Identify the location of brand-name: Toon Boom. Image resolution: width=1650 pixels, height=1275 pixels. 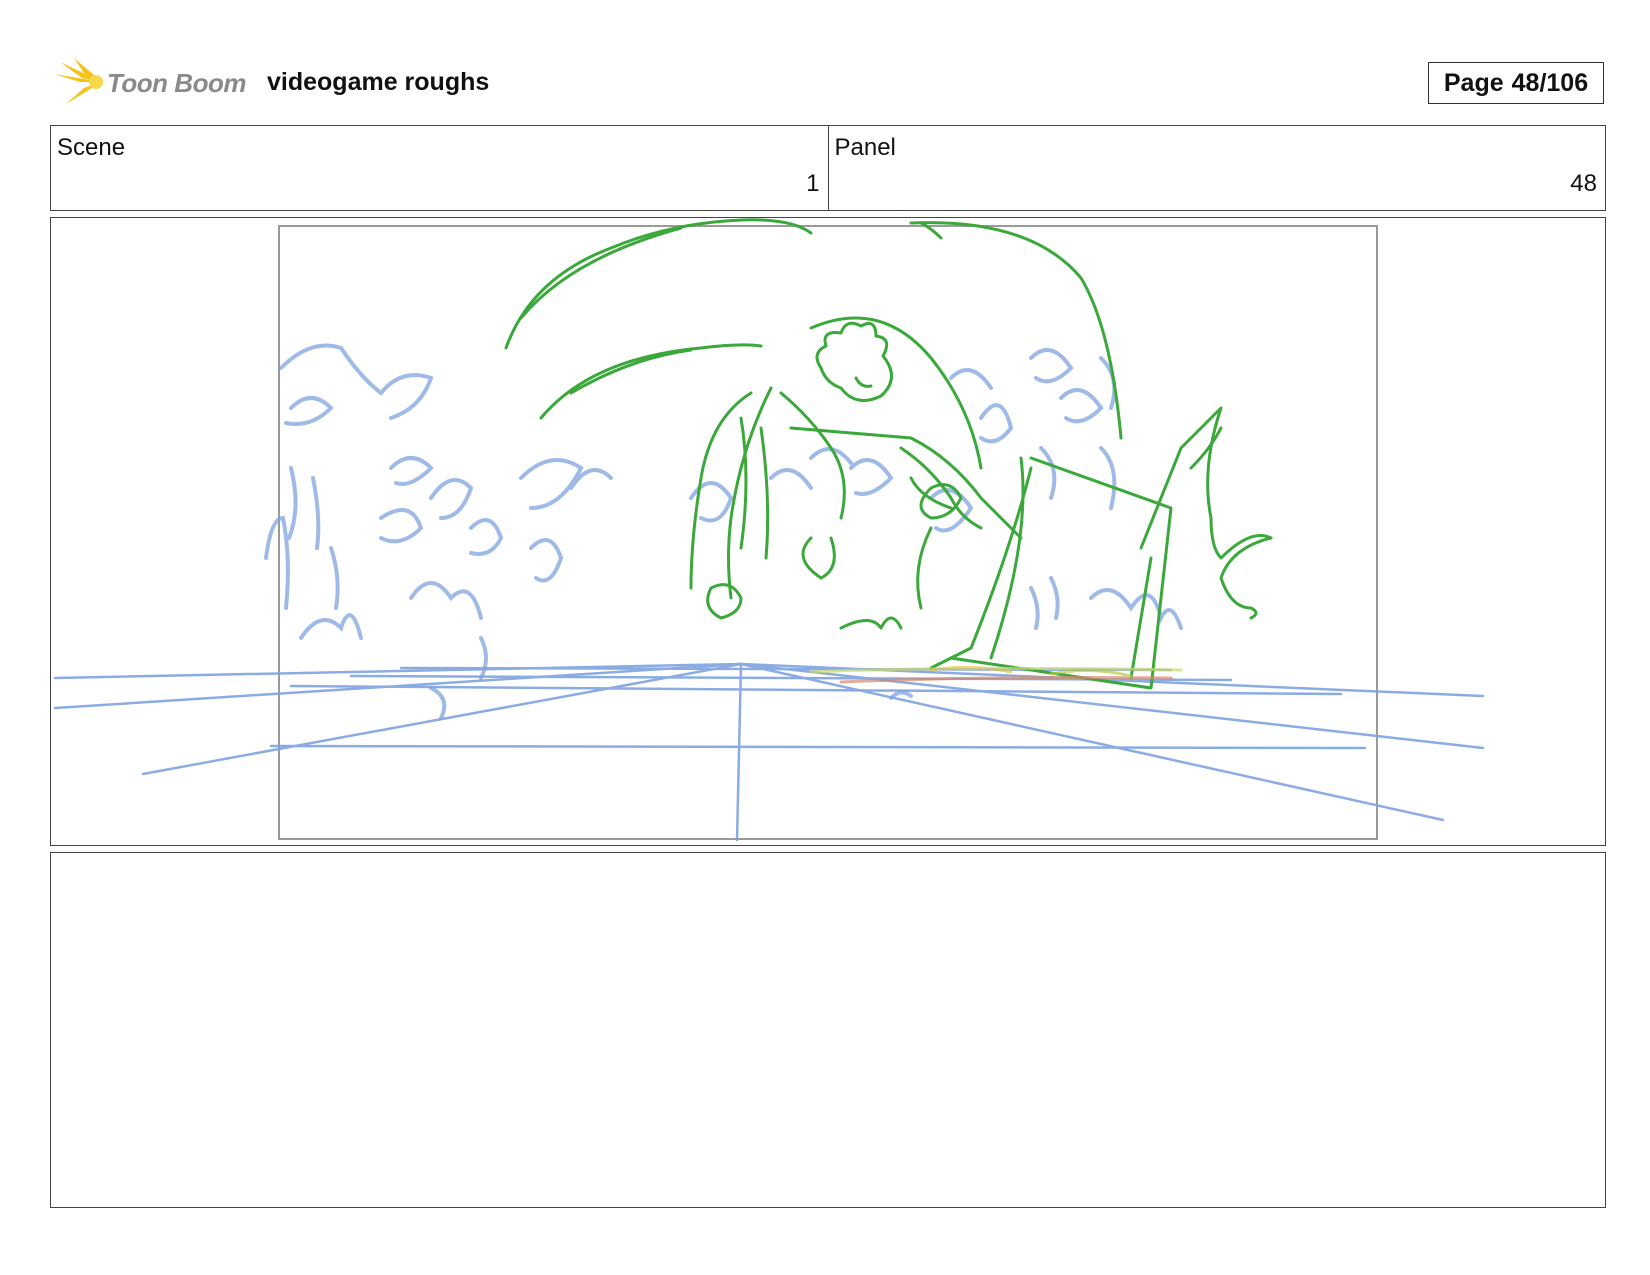
(176, 83).